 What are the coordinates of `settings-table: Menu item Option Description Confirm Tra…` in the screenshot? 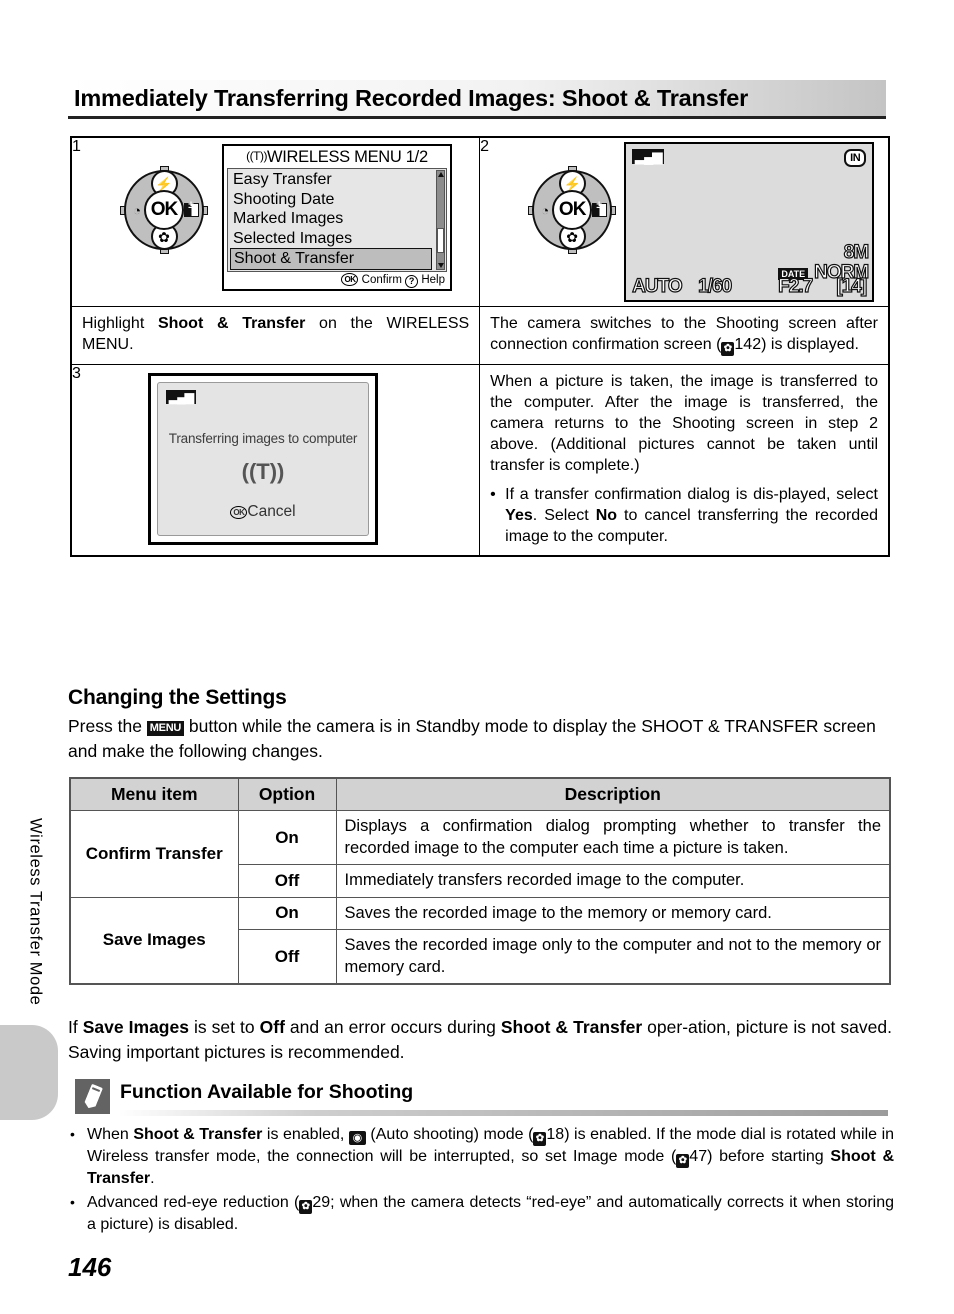 It's located at (480, 881).